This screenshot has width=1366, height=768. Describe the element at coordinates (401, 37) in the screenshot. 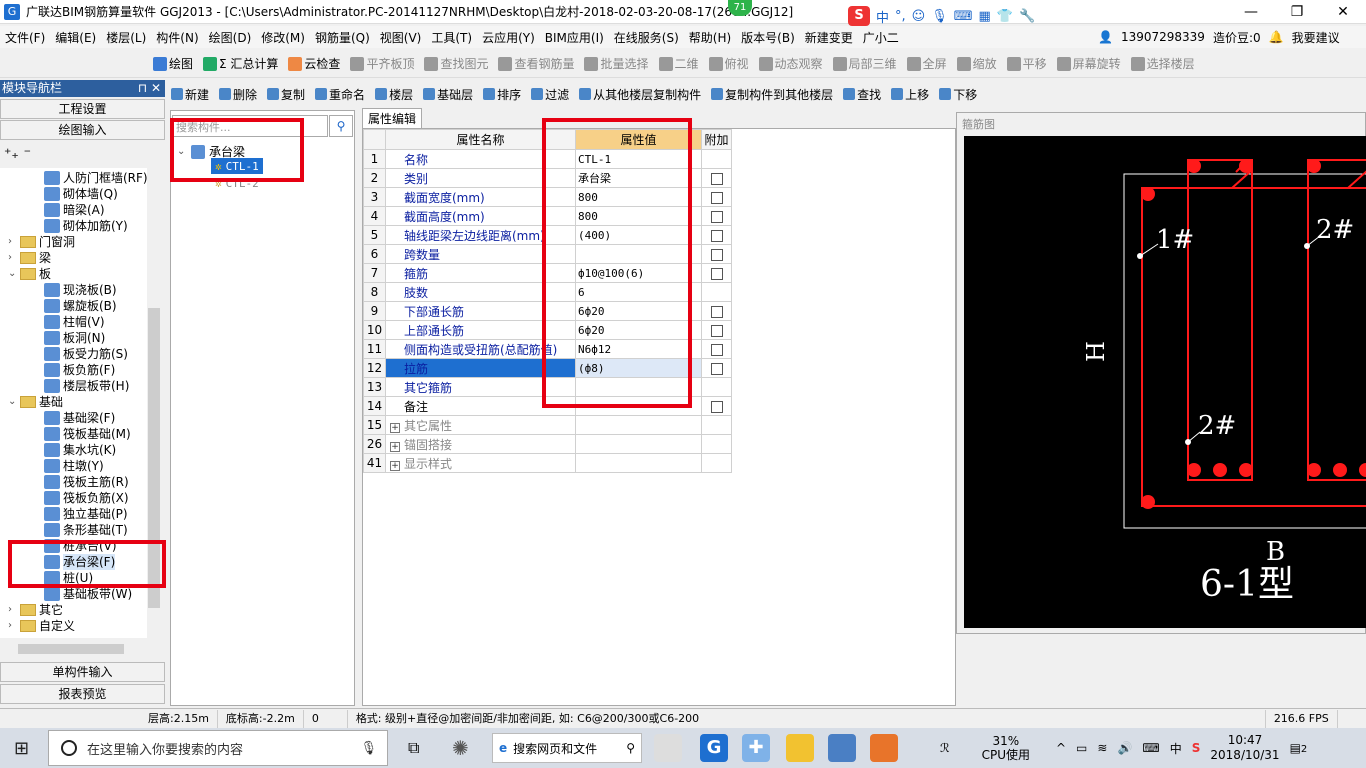

I see `menu-item: 视图(V)` at that location.